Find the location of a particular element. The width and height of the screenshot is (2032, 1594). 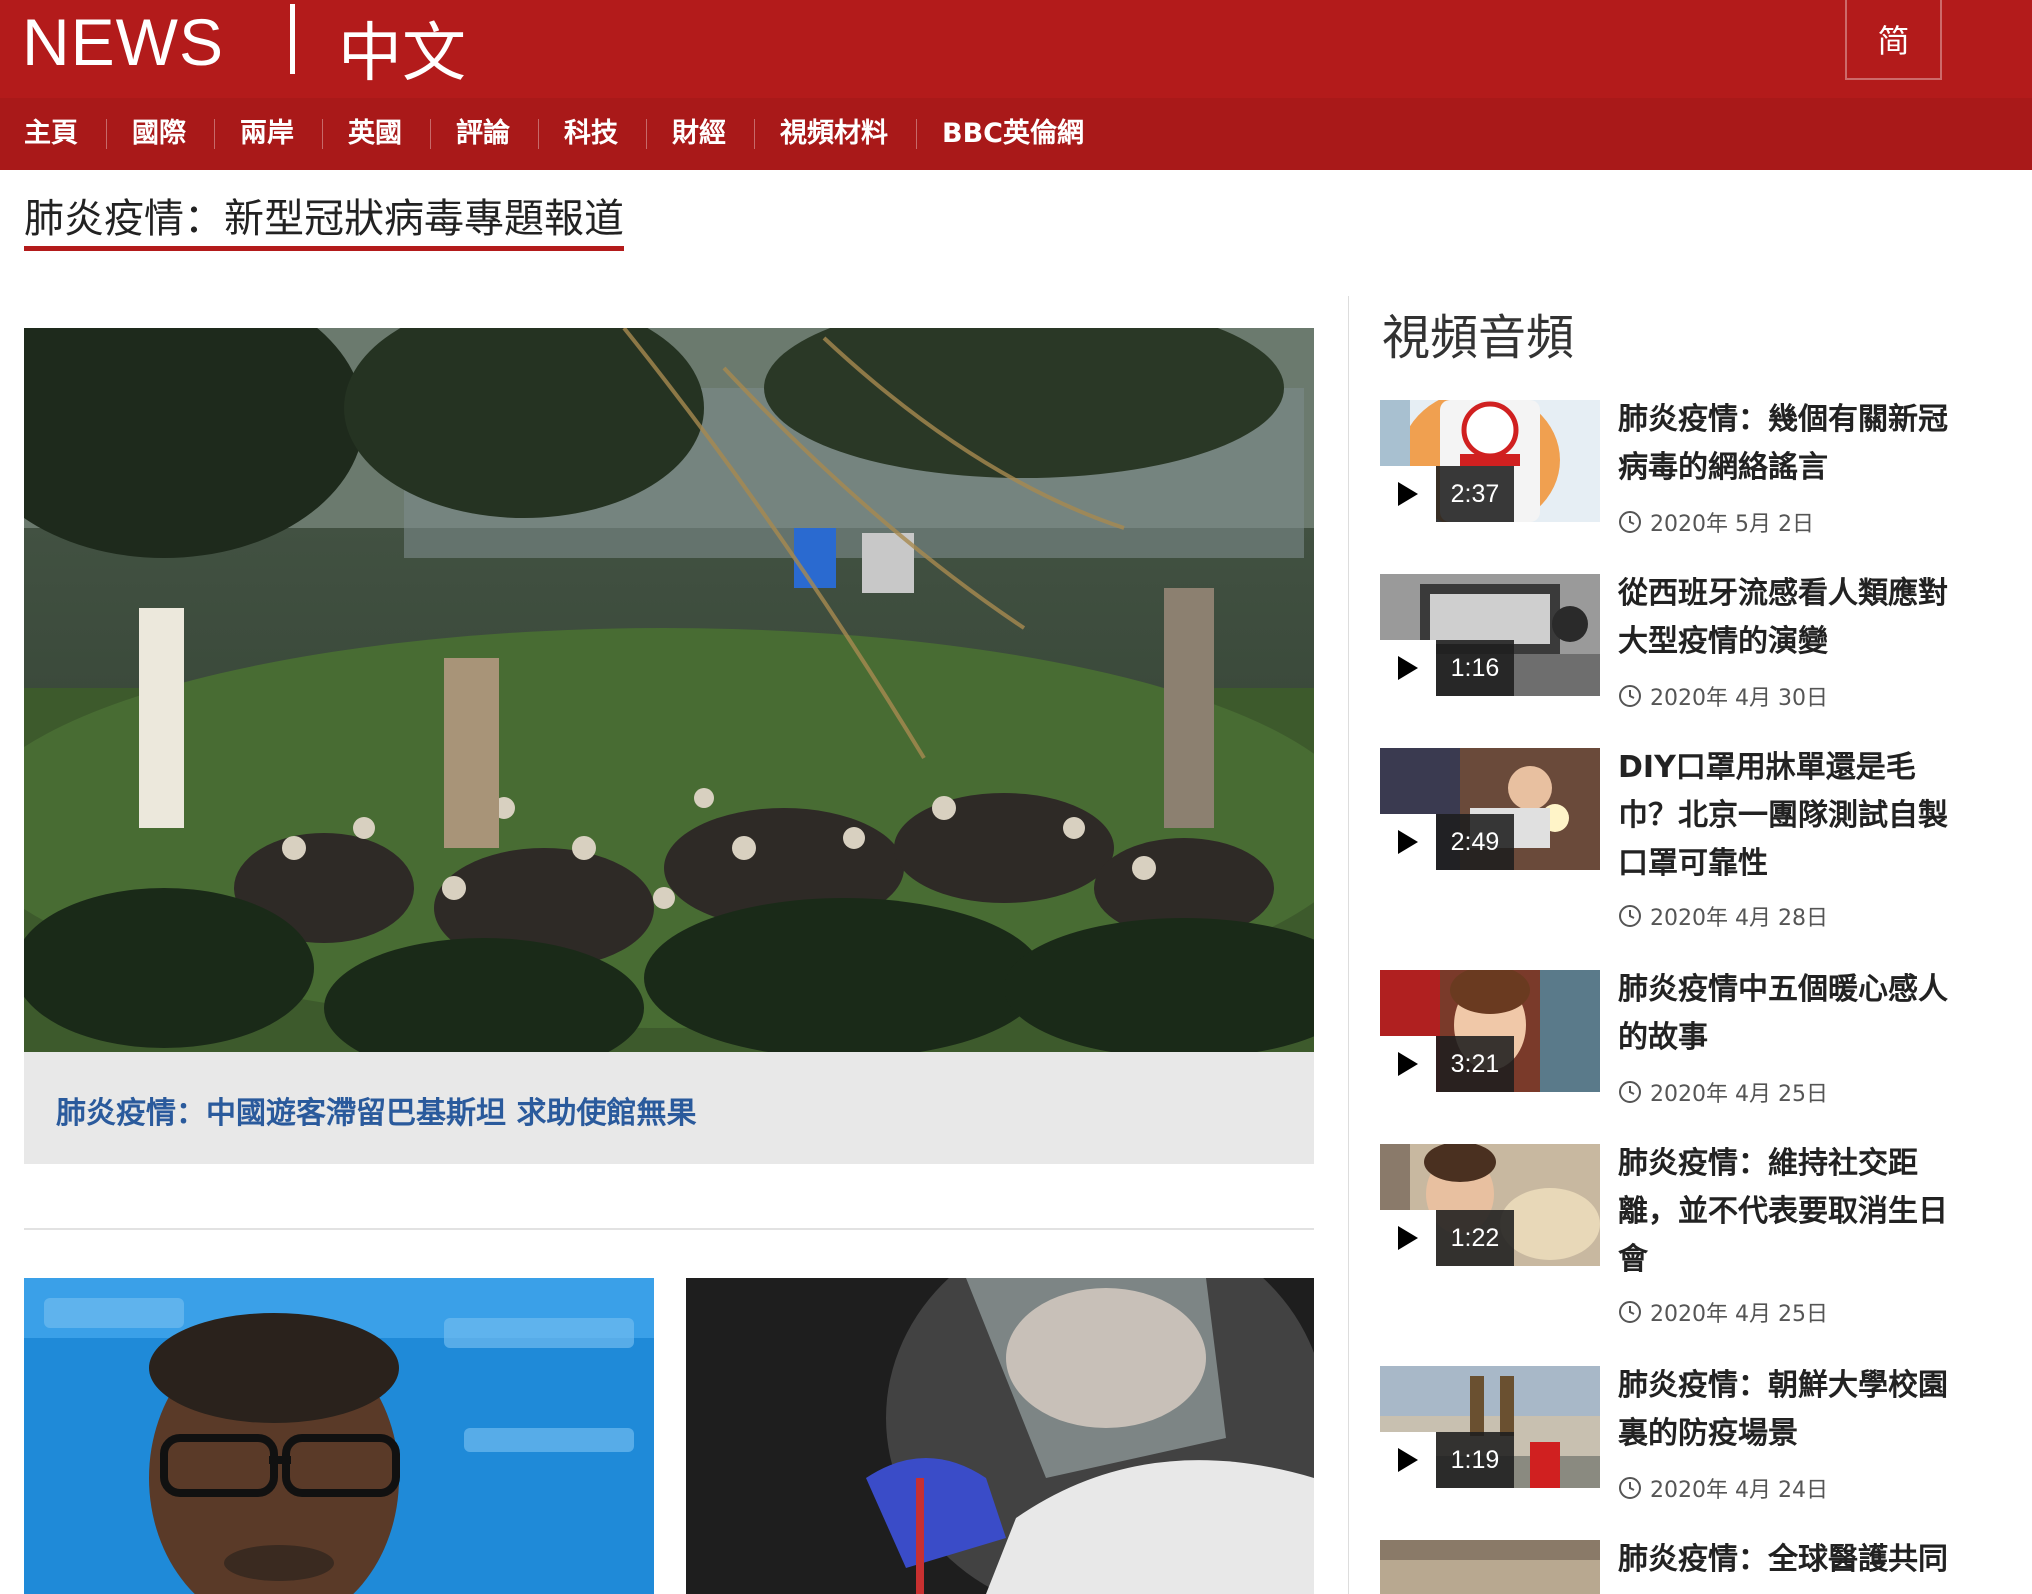

top-header: NEWS 中文 简 is located at coordinates (1016, 49).